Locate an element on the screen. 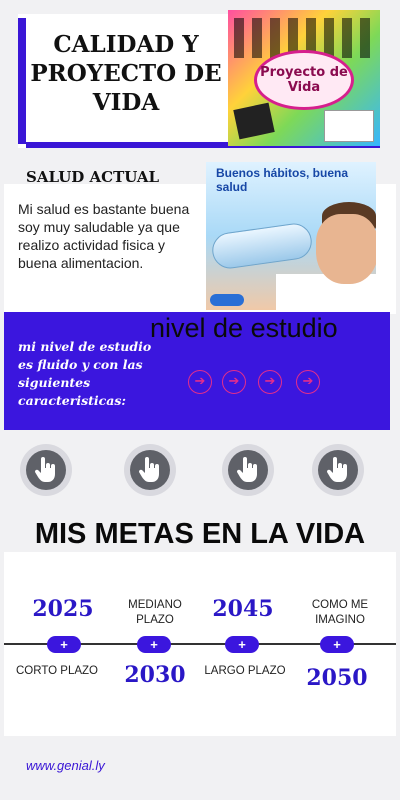 This screenshot has width=400, height=800. water-drinking-image: Buenos hábitos, buena salud is located at coordinates (291, 236).